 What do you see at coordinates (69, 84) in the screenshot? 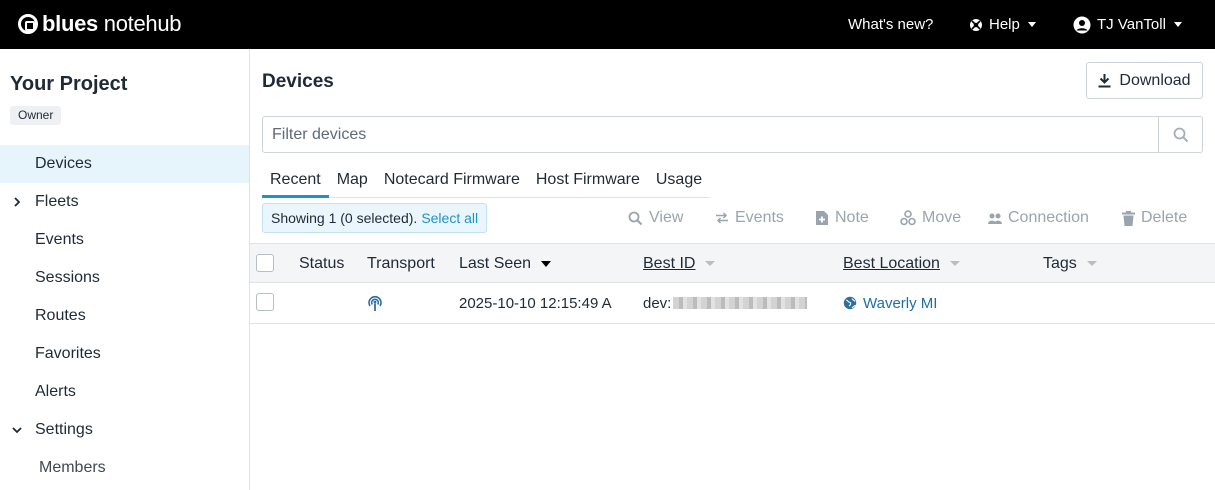
I see `project-title: Your Project` at bounding box center [69, 84].